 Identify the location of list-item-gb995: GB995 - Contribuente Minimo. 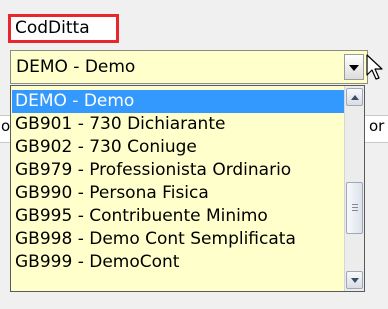
(178, 216).